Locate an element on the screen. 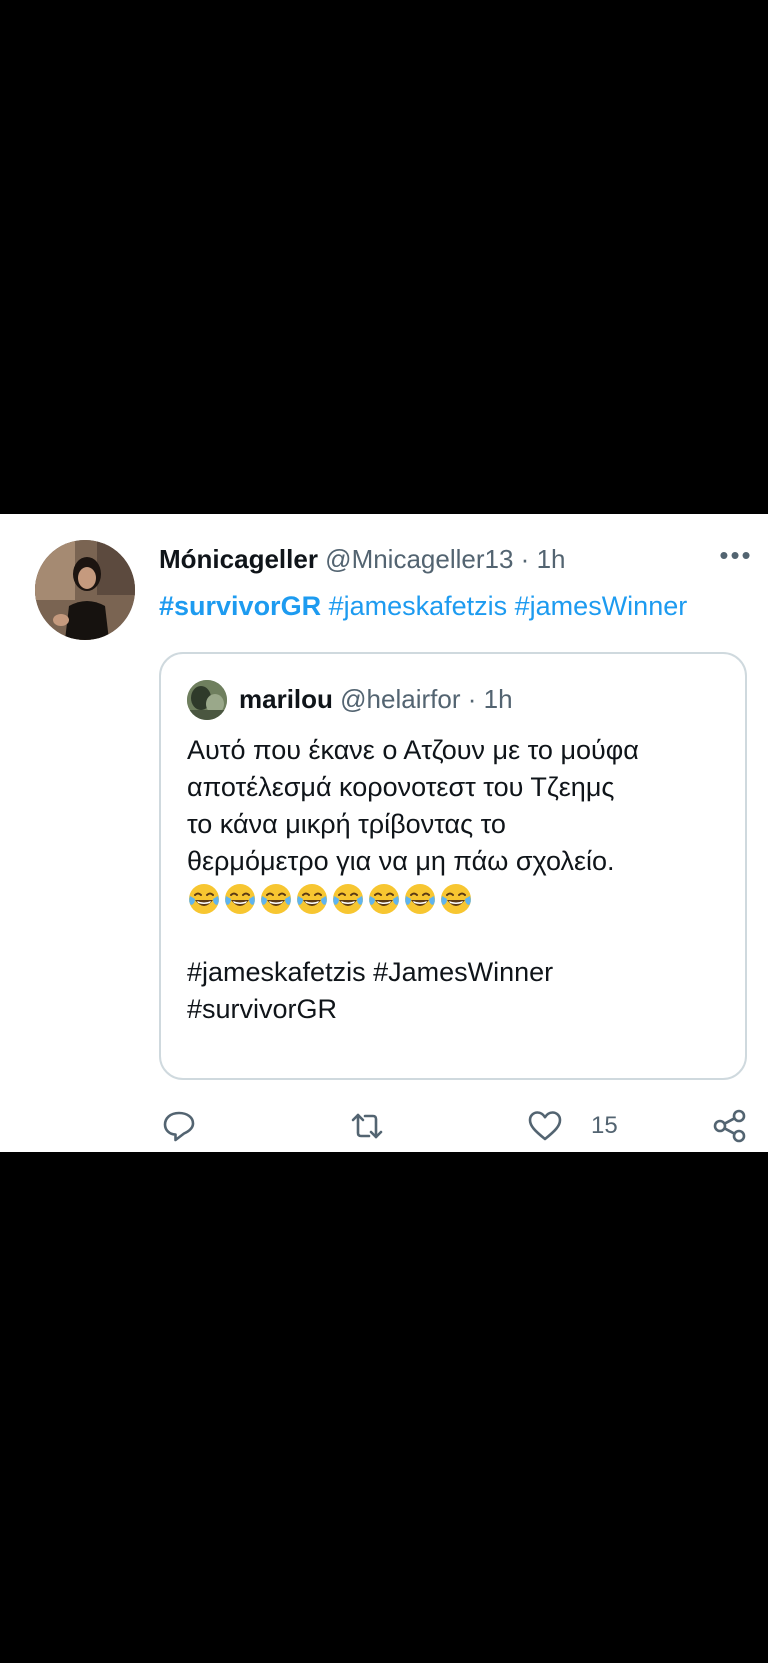 The height and width of the screenshot is (1663, 768). action-bar: 15 is located at coordinates (384, 1126).